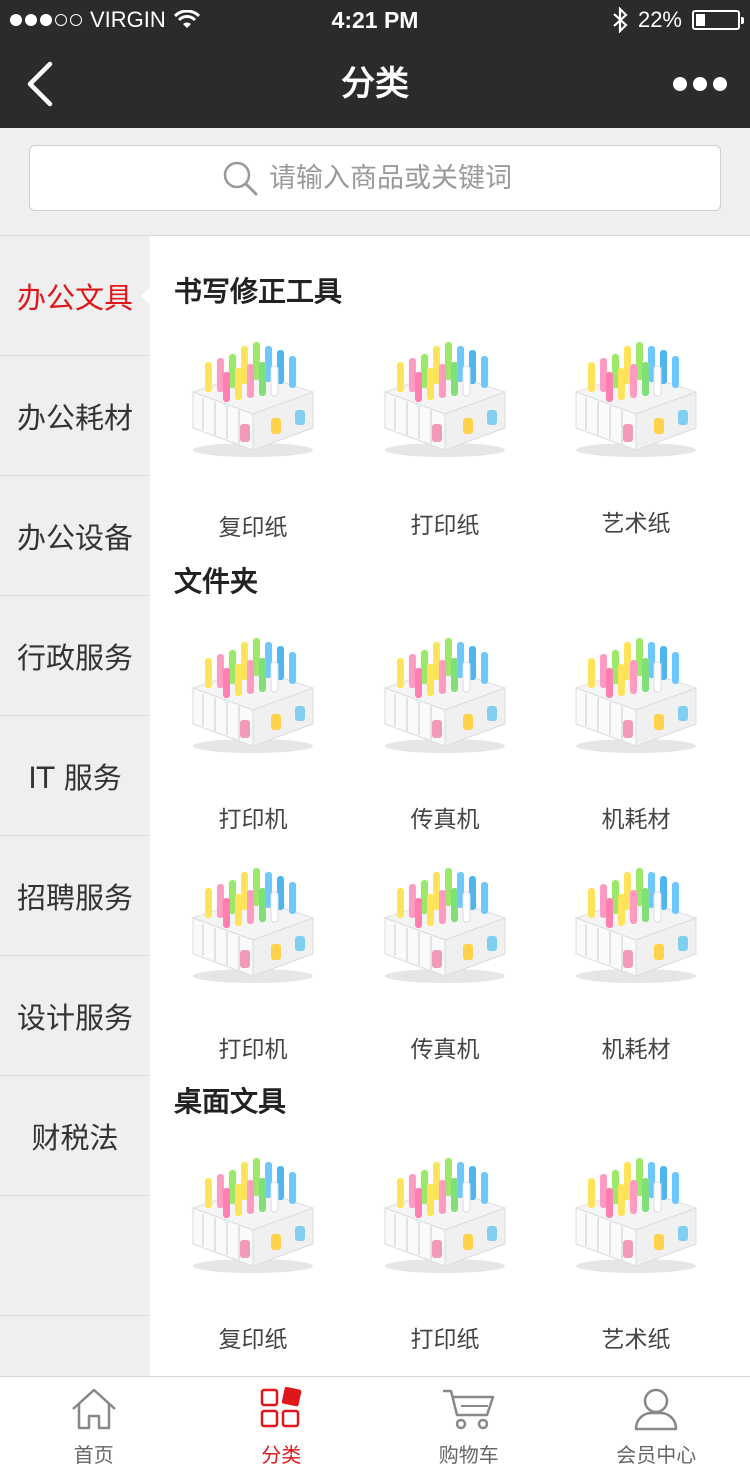  What do you see at coordinates (700, 84) in the screenshot?
I see `more-icon` at bounding box center [700, 84].